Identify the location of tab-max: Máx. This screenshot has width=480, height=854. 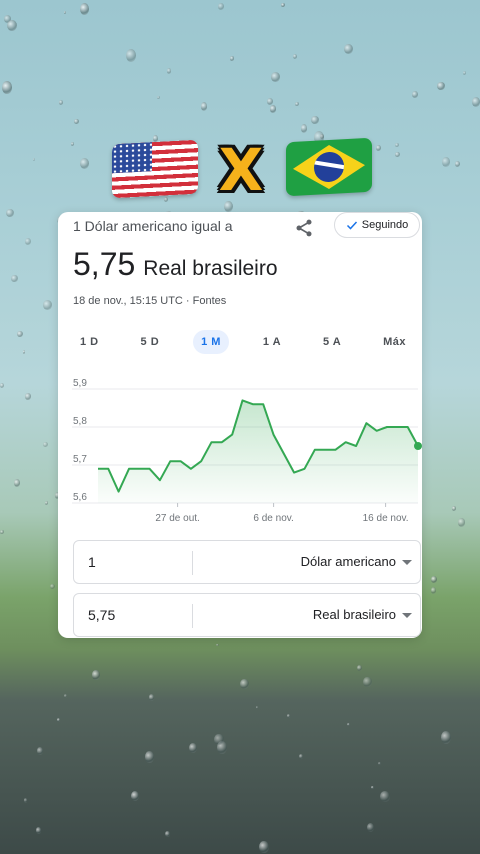
(394, 342).